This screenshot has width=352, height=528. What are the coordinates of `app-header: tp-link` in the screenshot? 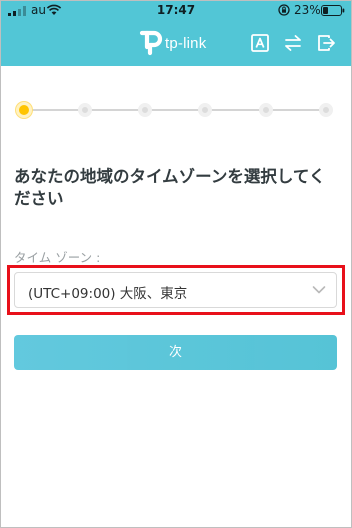 It's located at (176, 44).